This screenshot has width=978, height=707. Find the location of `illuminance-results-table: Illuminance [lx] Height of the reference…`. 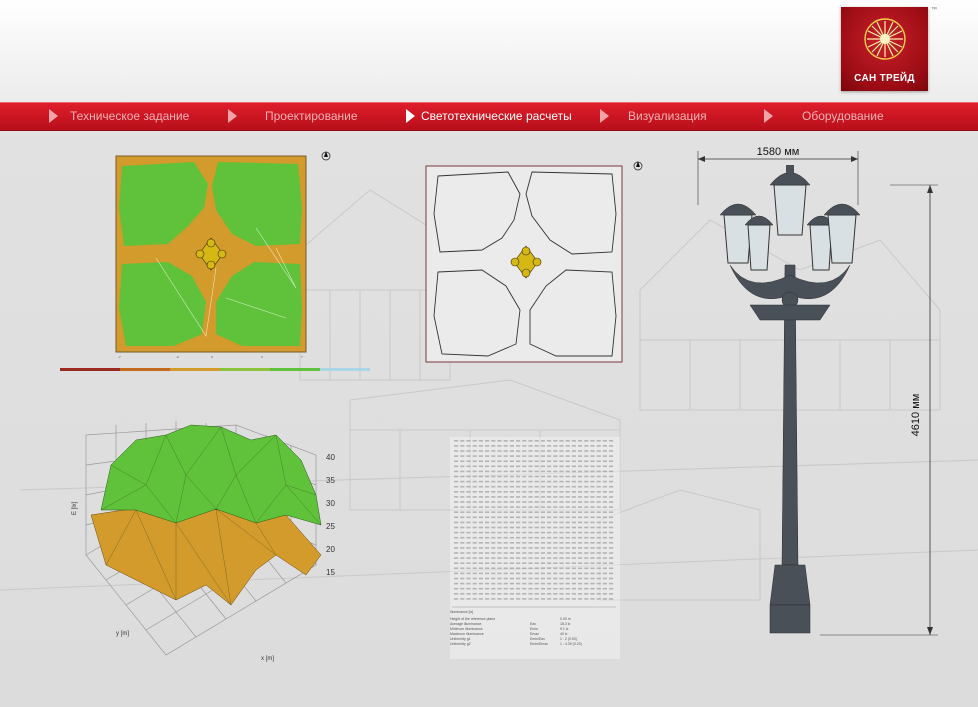

illuminance-results-table: Illuminance [lx] Height of the reference… is located at coordinates (535, 548).